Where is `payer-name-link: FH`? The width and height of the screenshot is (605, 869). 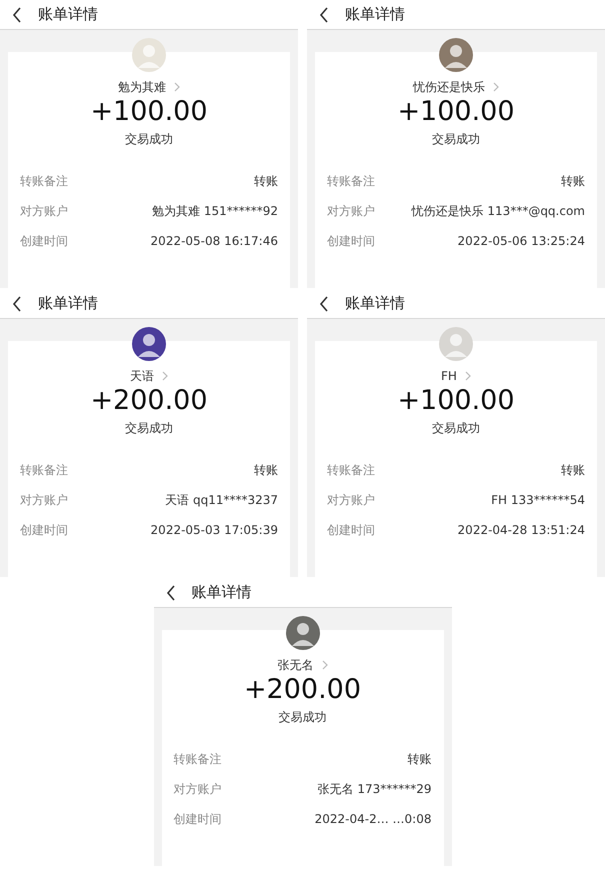
payer-name-link: FH is located at coordinates (456, 376).